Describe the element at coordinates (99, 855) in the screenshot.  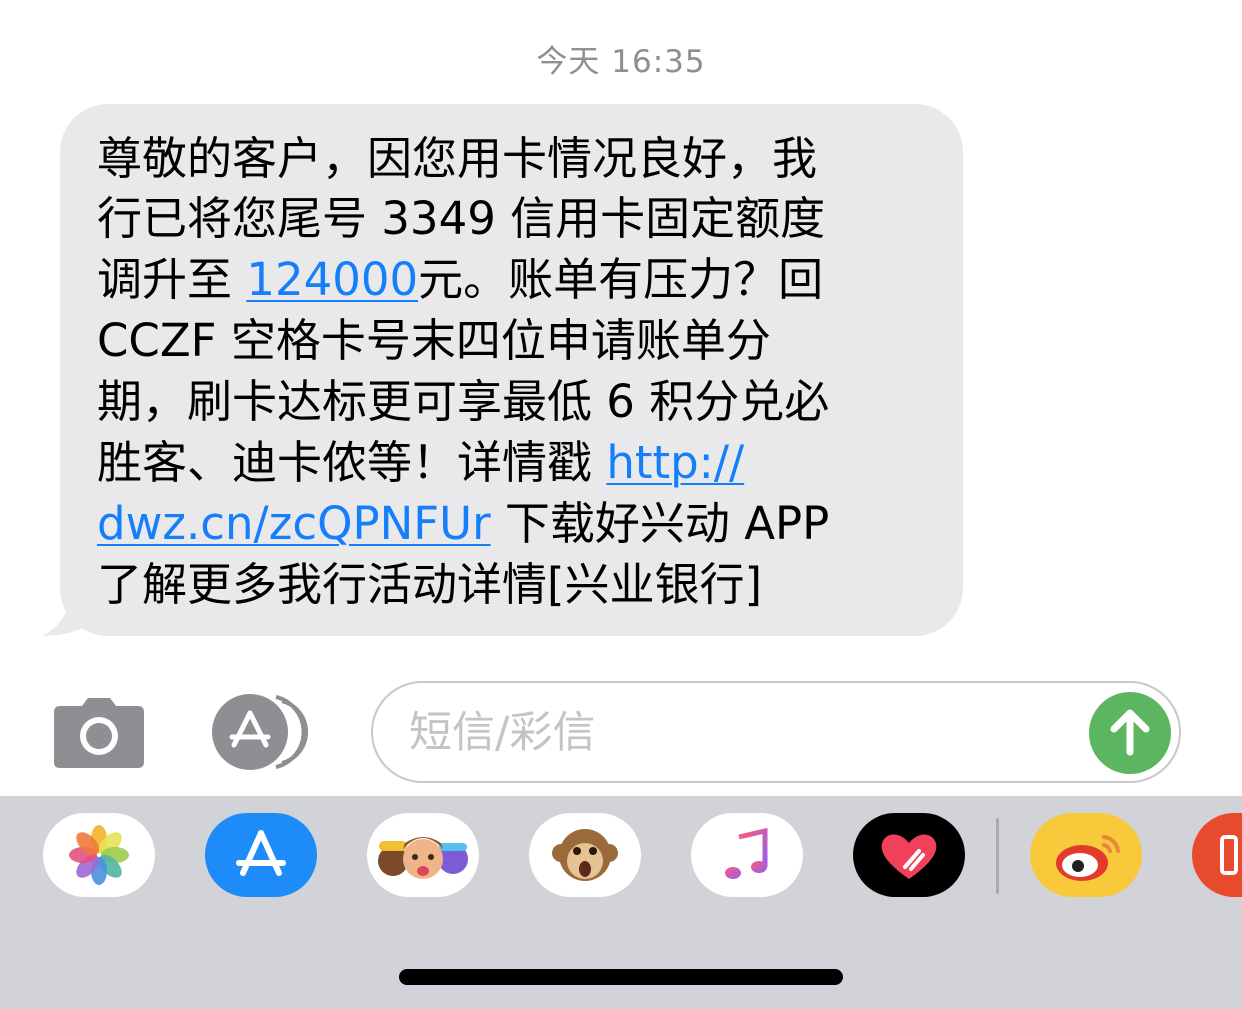
I see `photos-app-icon` at that location.